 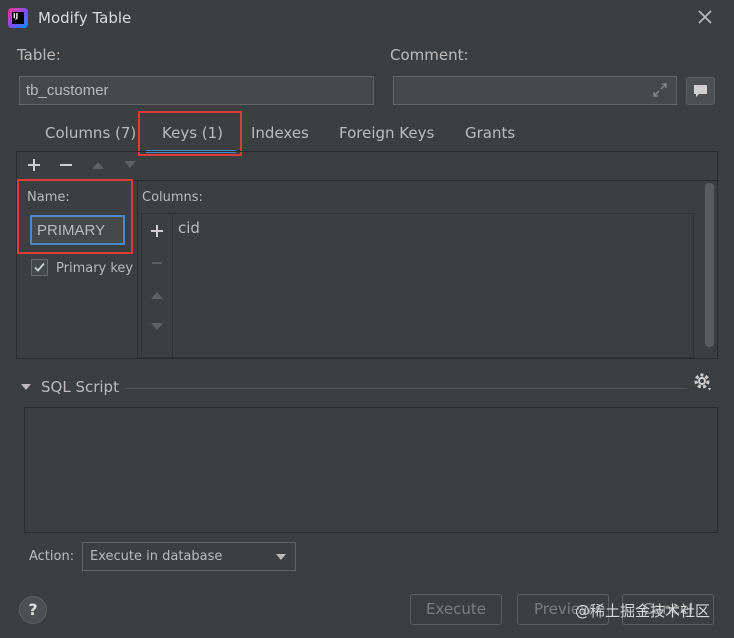 I want to click on comment-label: Comment:, so click(x=429, y=55).